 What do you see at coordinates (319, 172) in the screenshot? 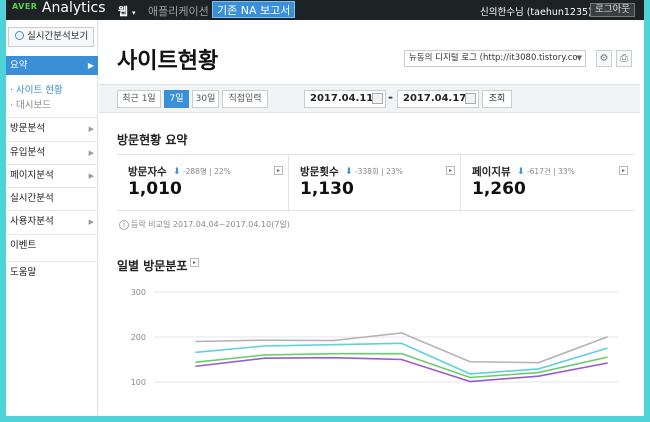
I see `metric-label: 방문횟수` at bounding box center [319, 172].